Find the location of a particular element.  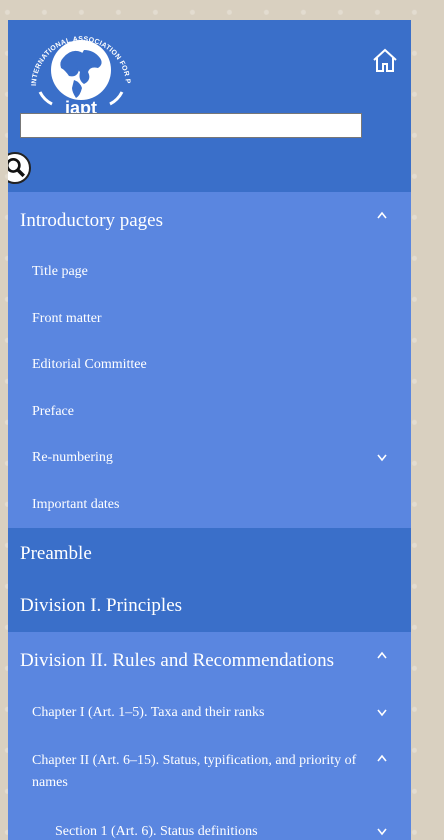

nav-front-matter: Front matter is located at coordinates (209, 319).